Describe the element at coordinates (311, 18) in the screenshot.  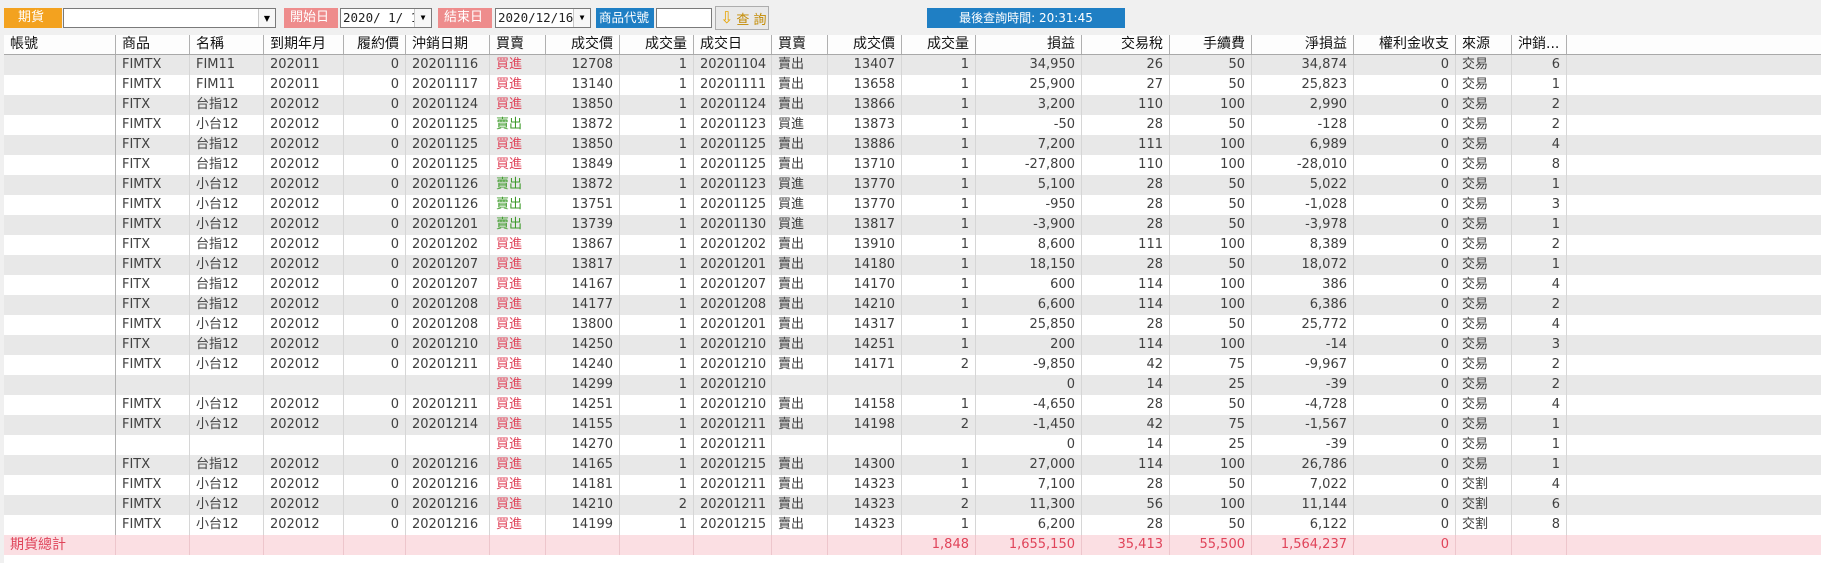
I see `start-date-label: 開始日` at that location.